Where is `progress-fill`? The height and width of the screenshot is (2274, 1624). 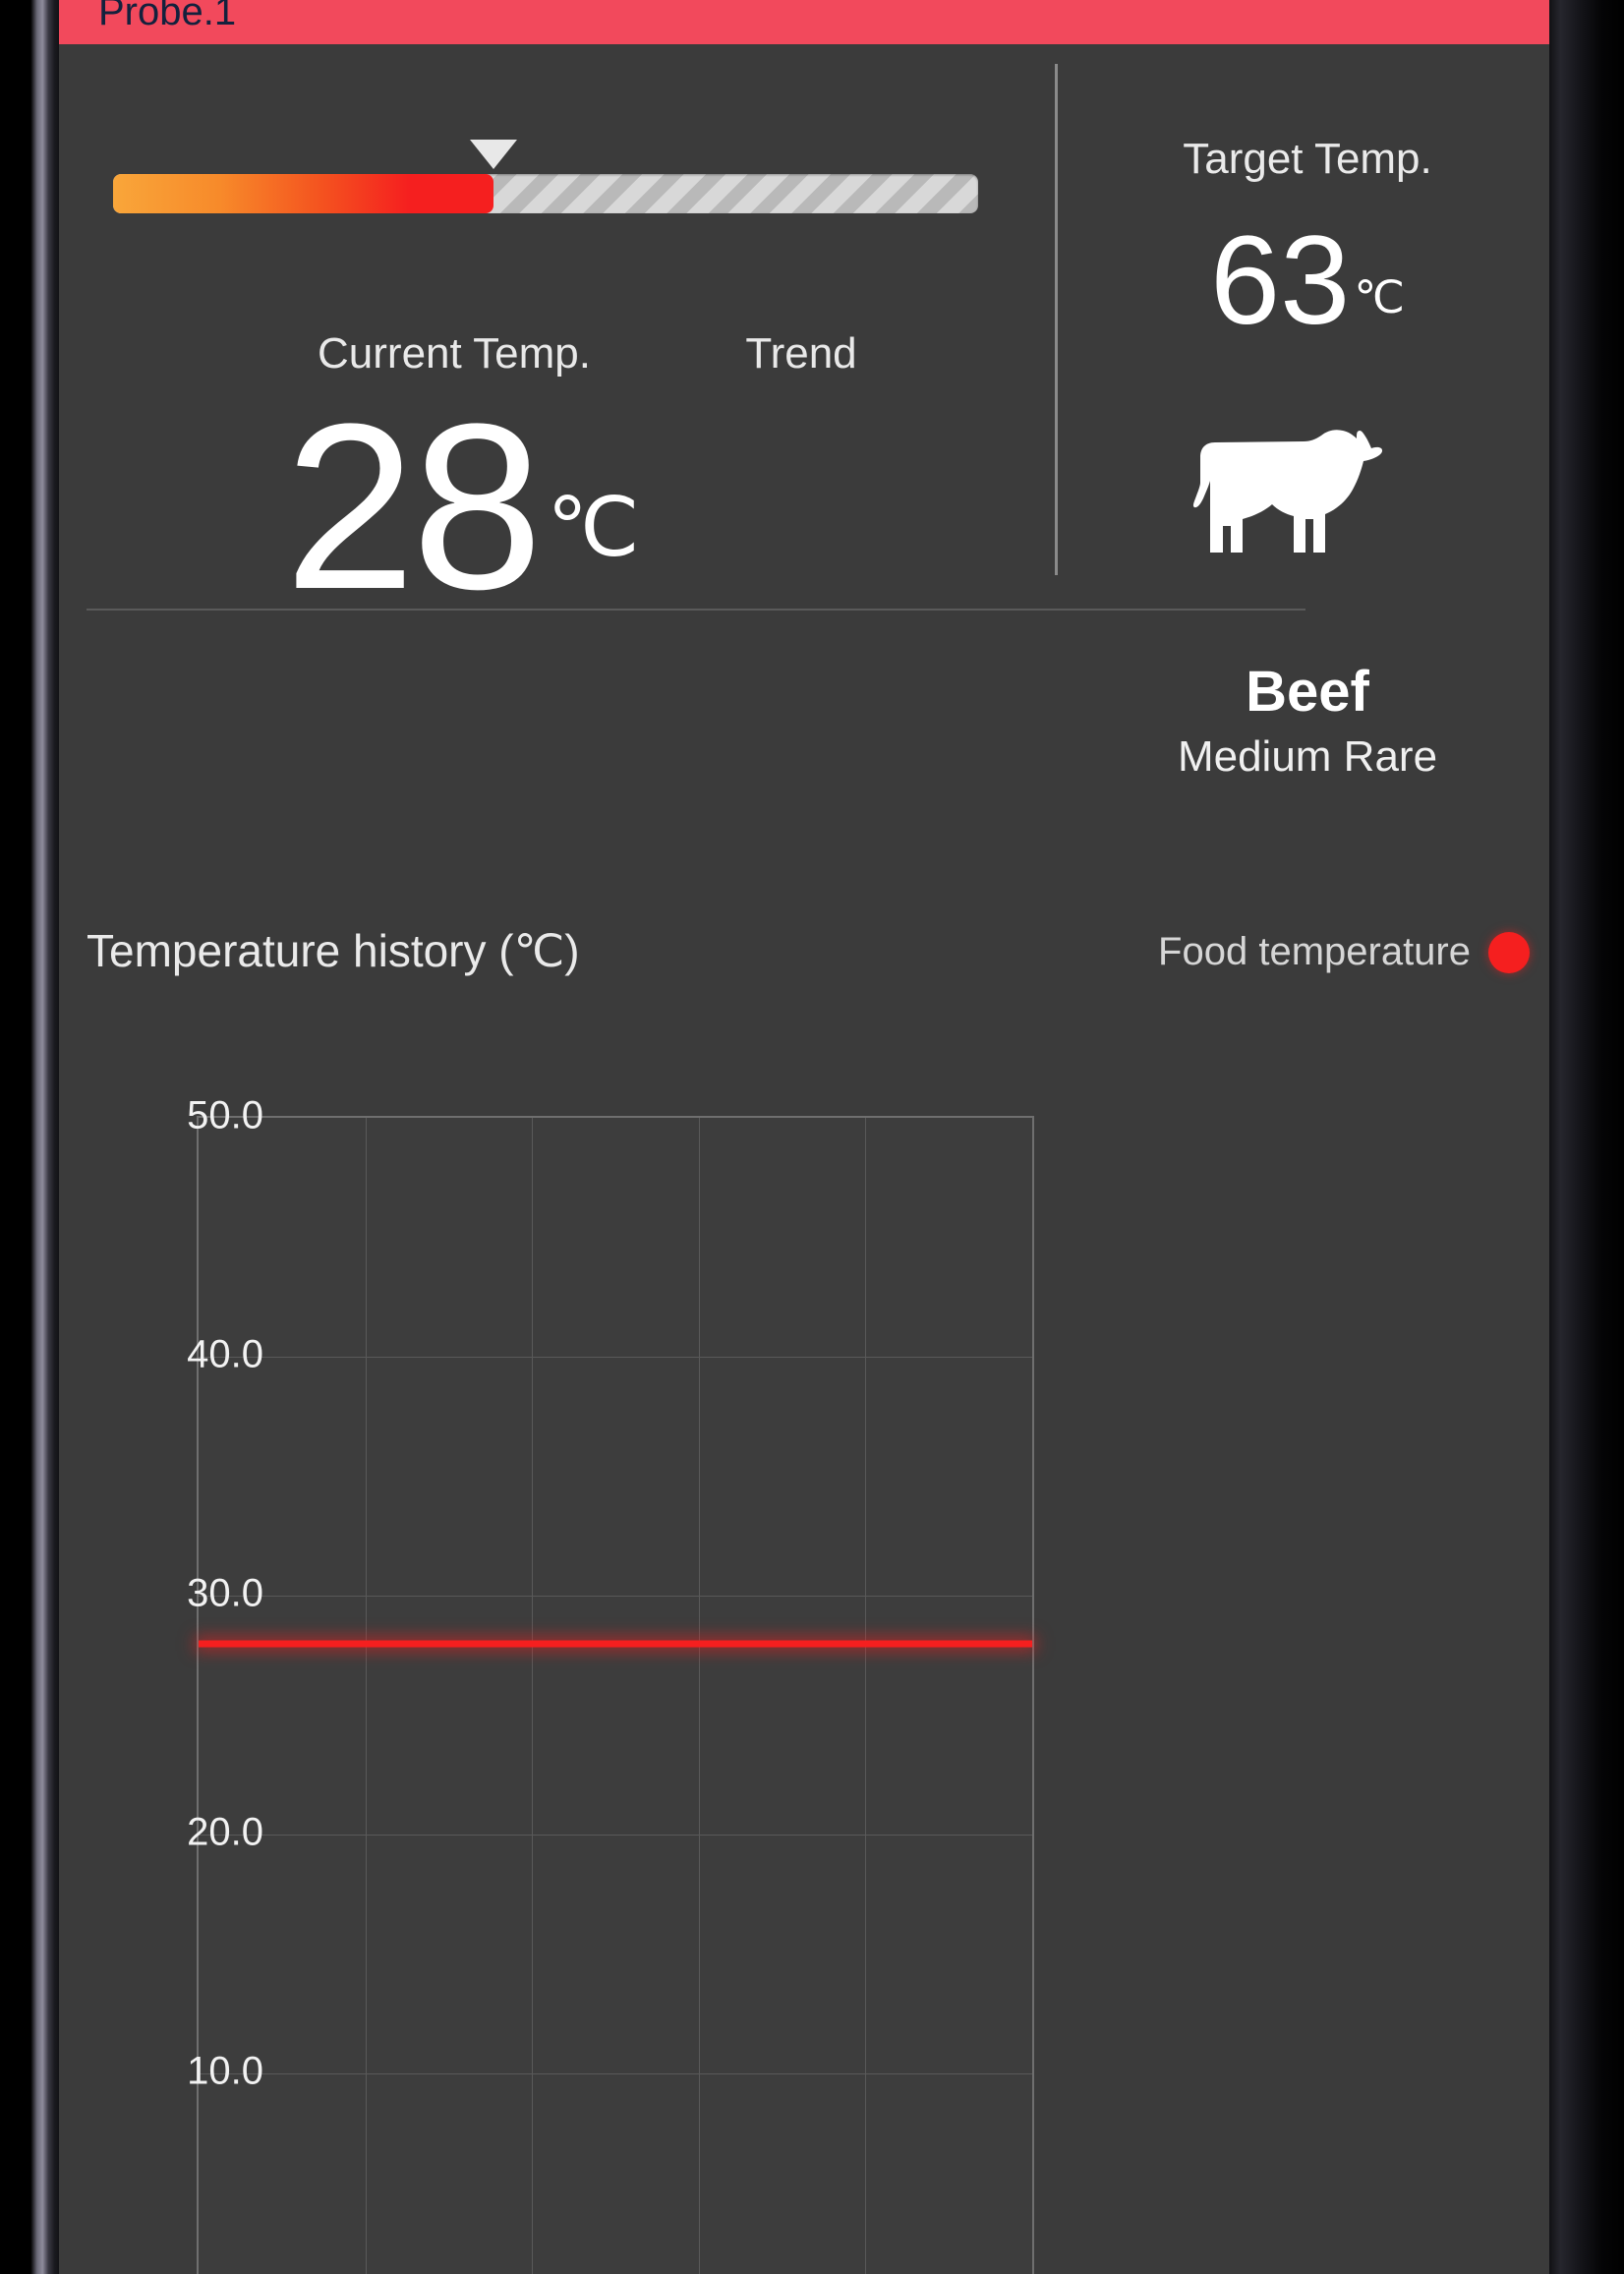 progress-fill is located at coordinates (303, 193).